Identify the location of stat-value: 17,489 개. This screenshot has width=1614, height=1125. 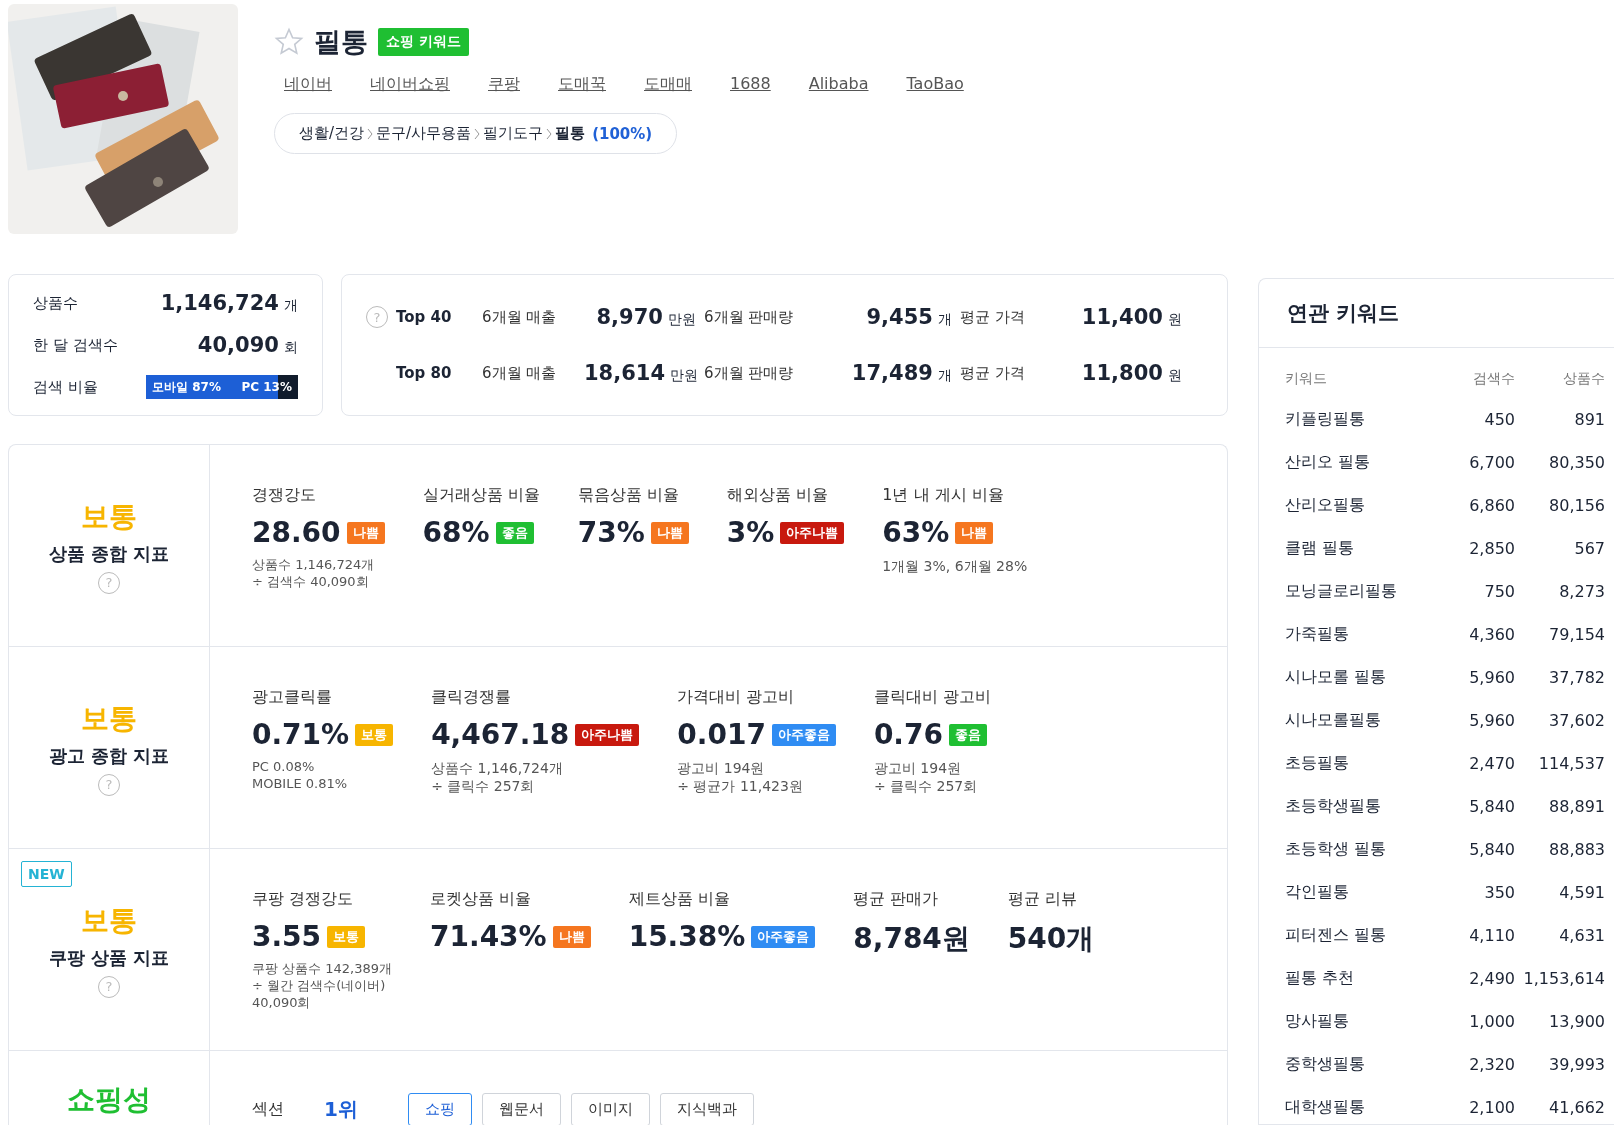
(901, 373).